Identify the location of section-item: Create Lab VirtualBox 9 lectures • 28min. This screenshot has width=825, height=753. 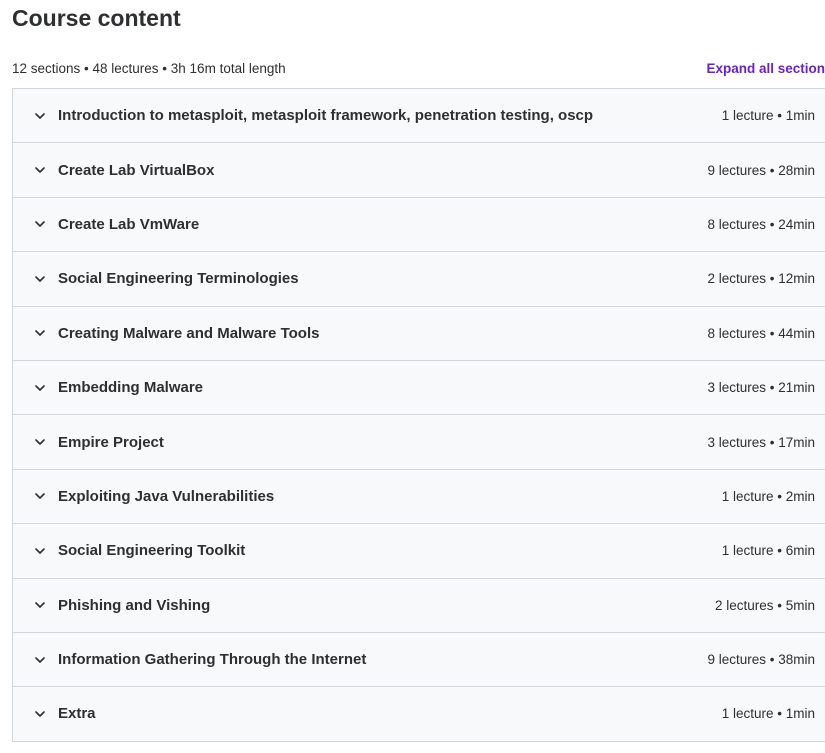
(419, 170).